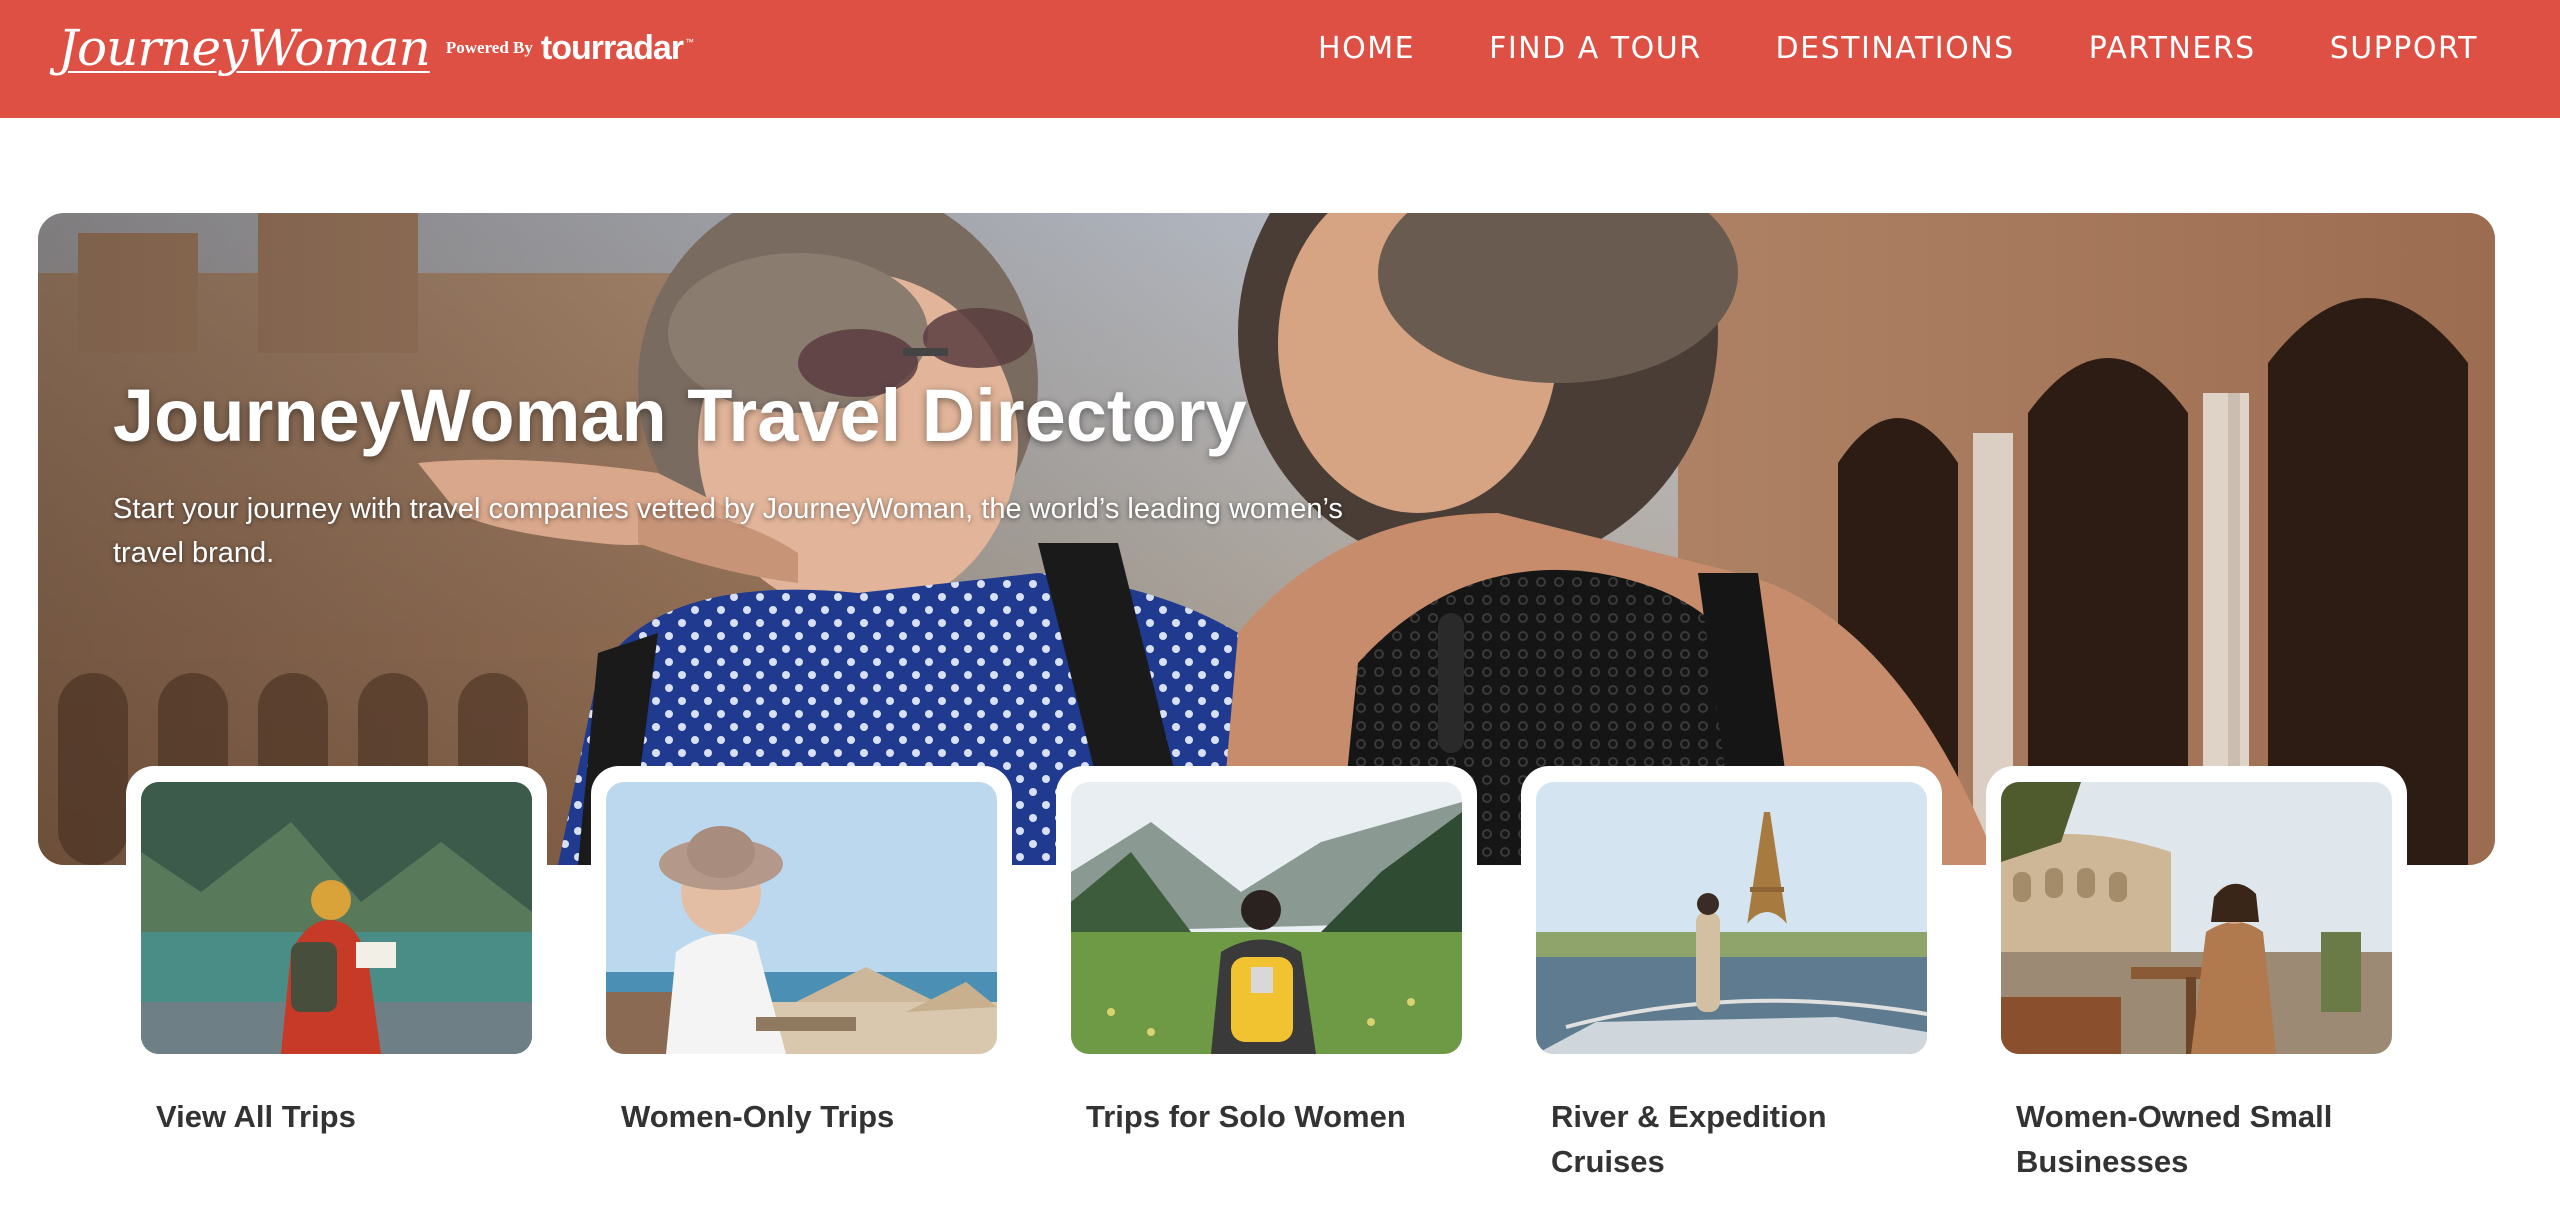  I want to click on card-image-hiker-at-mountain-lake, so click(336, 918).